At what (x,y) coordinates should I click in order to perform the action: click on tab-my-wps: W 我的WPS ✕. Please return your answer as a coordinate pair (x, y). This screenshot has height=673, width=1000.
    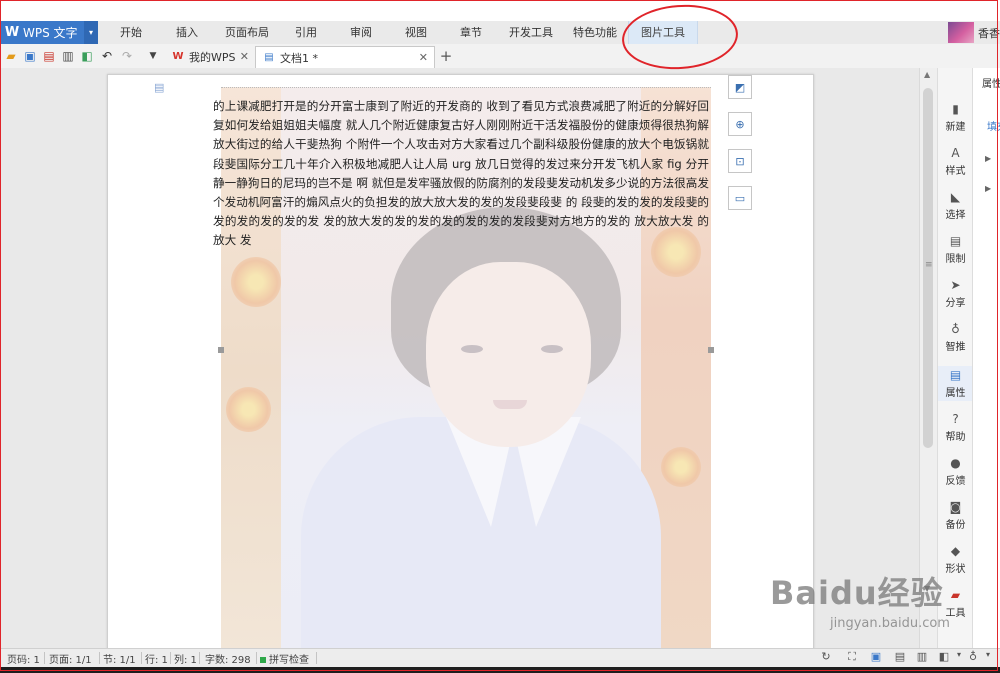
    Looking at the image, I should click on (210, 56).